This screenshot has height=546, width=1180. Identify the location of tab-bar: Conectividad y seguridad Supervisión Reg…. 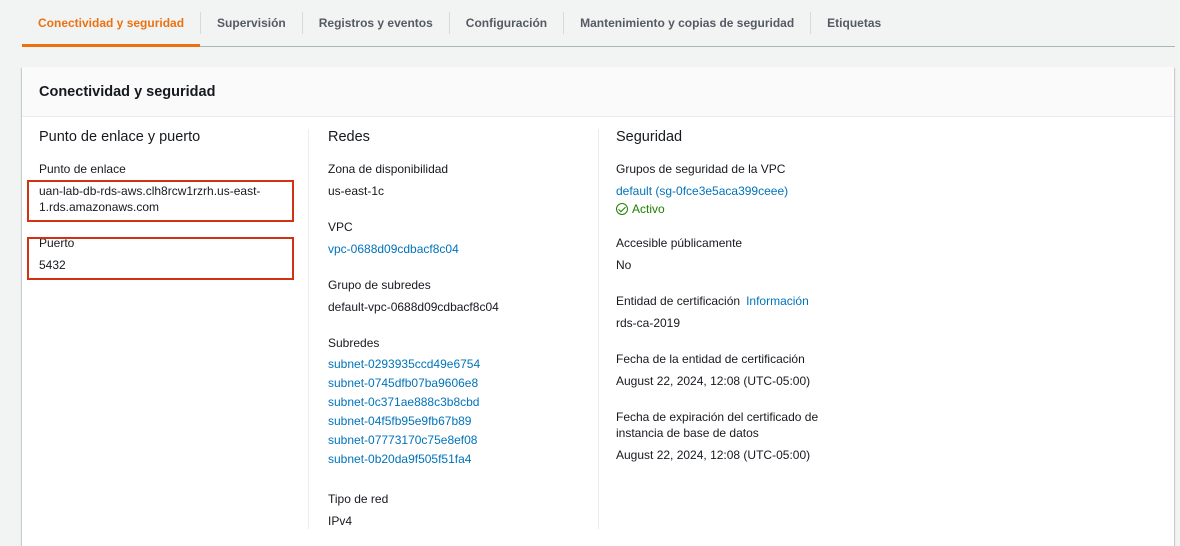
(598, 23).